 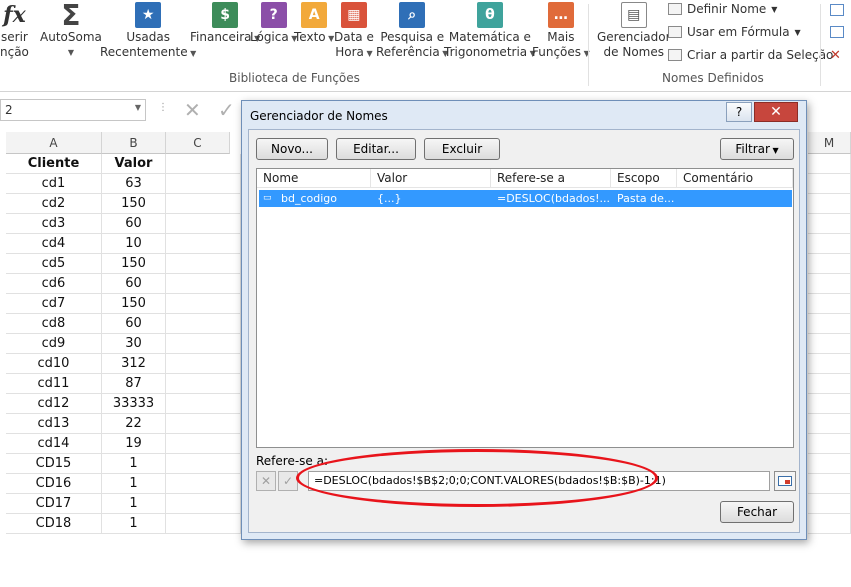 What do you see at coordinates (198, 143) in the screenshot?
I see `column-header-c: C` at bounding box center [198, 143].